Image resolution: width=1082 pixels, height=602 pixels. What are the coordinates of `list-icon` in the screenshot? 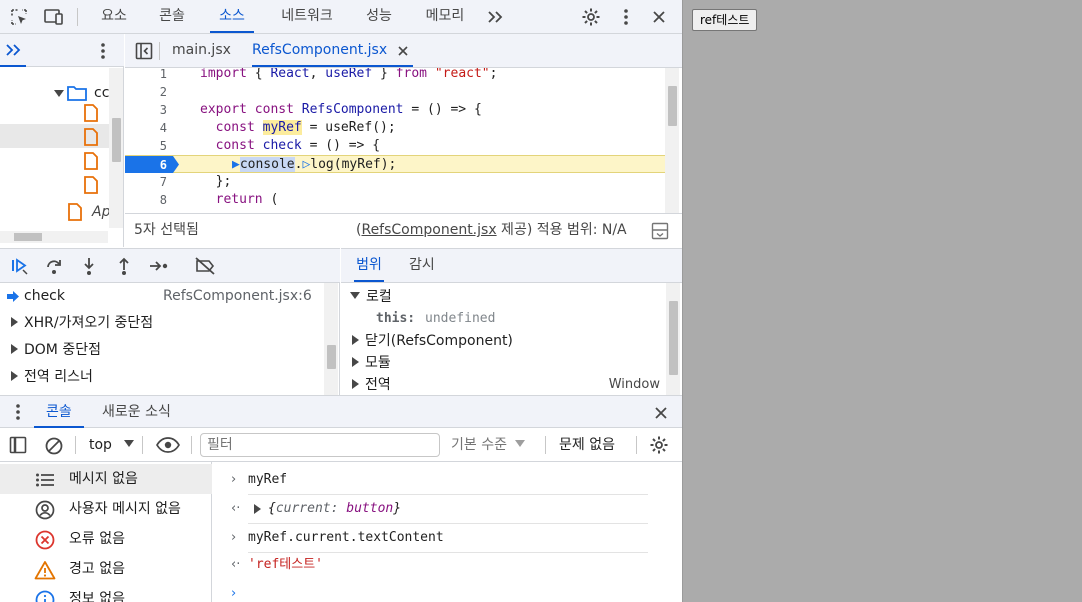 It's located at (45, 480).